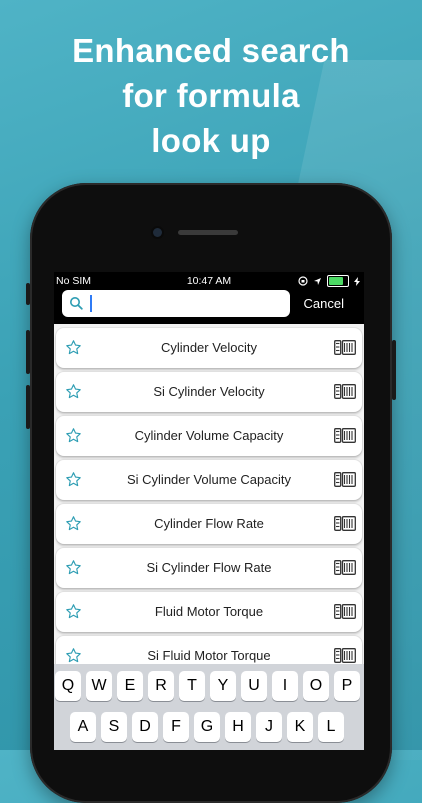 This screenshot has width=422, height=803. What do you see at coordinates (209, 686) in the screenshot?
I see `keyboard-row-1: QWERTYUIOP` at bounding box center [209, 686].